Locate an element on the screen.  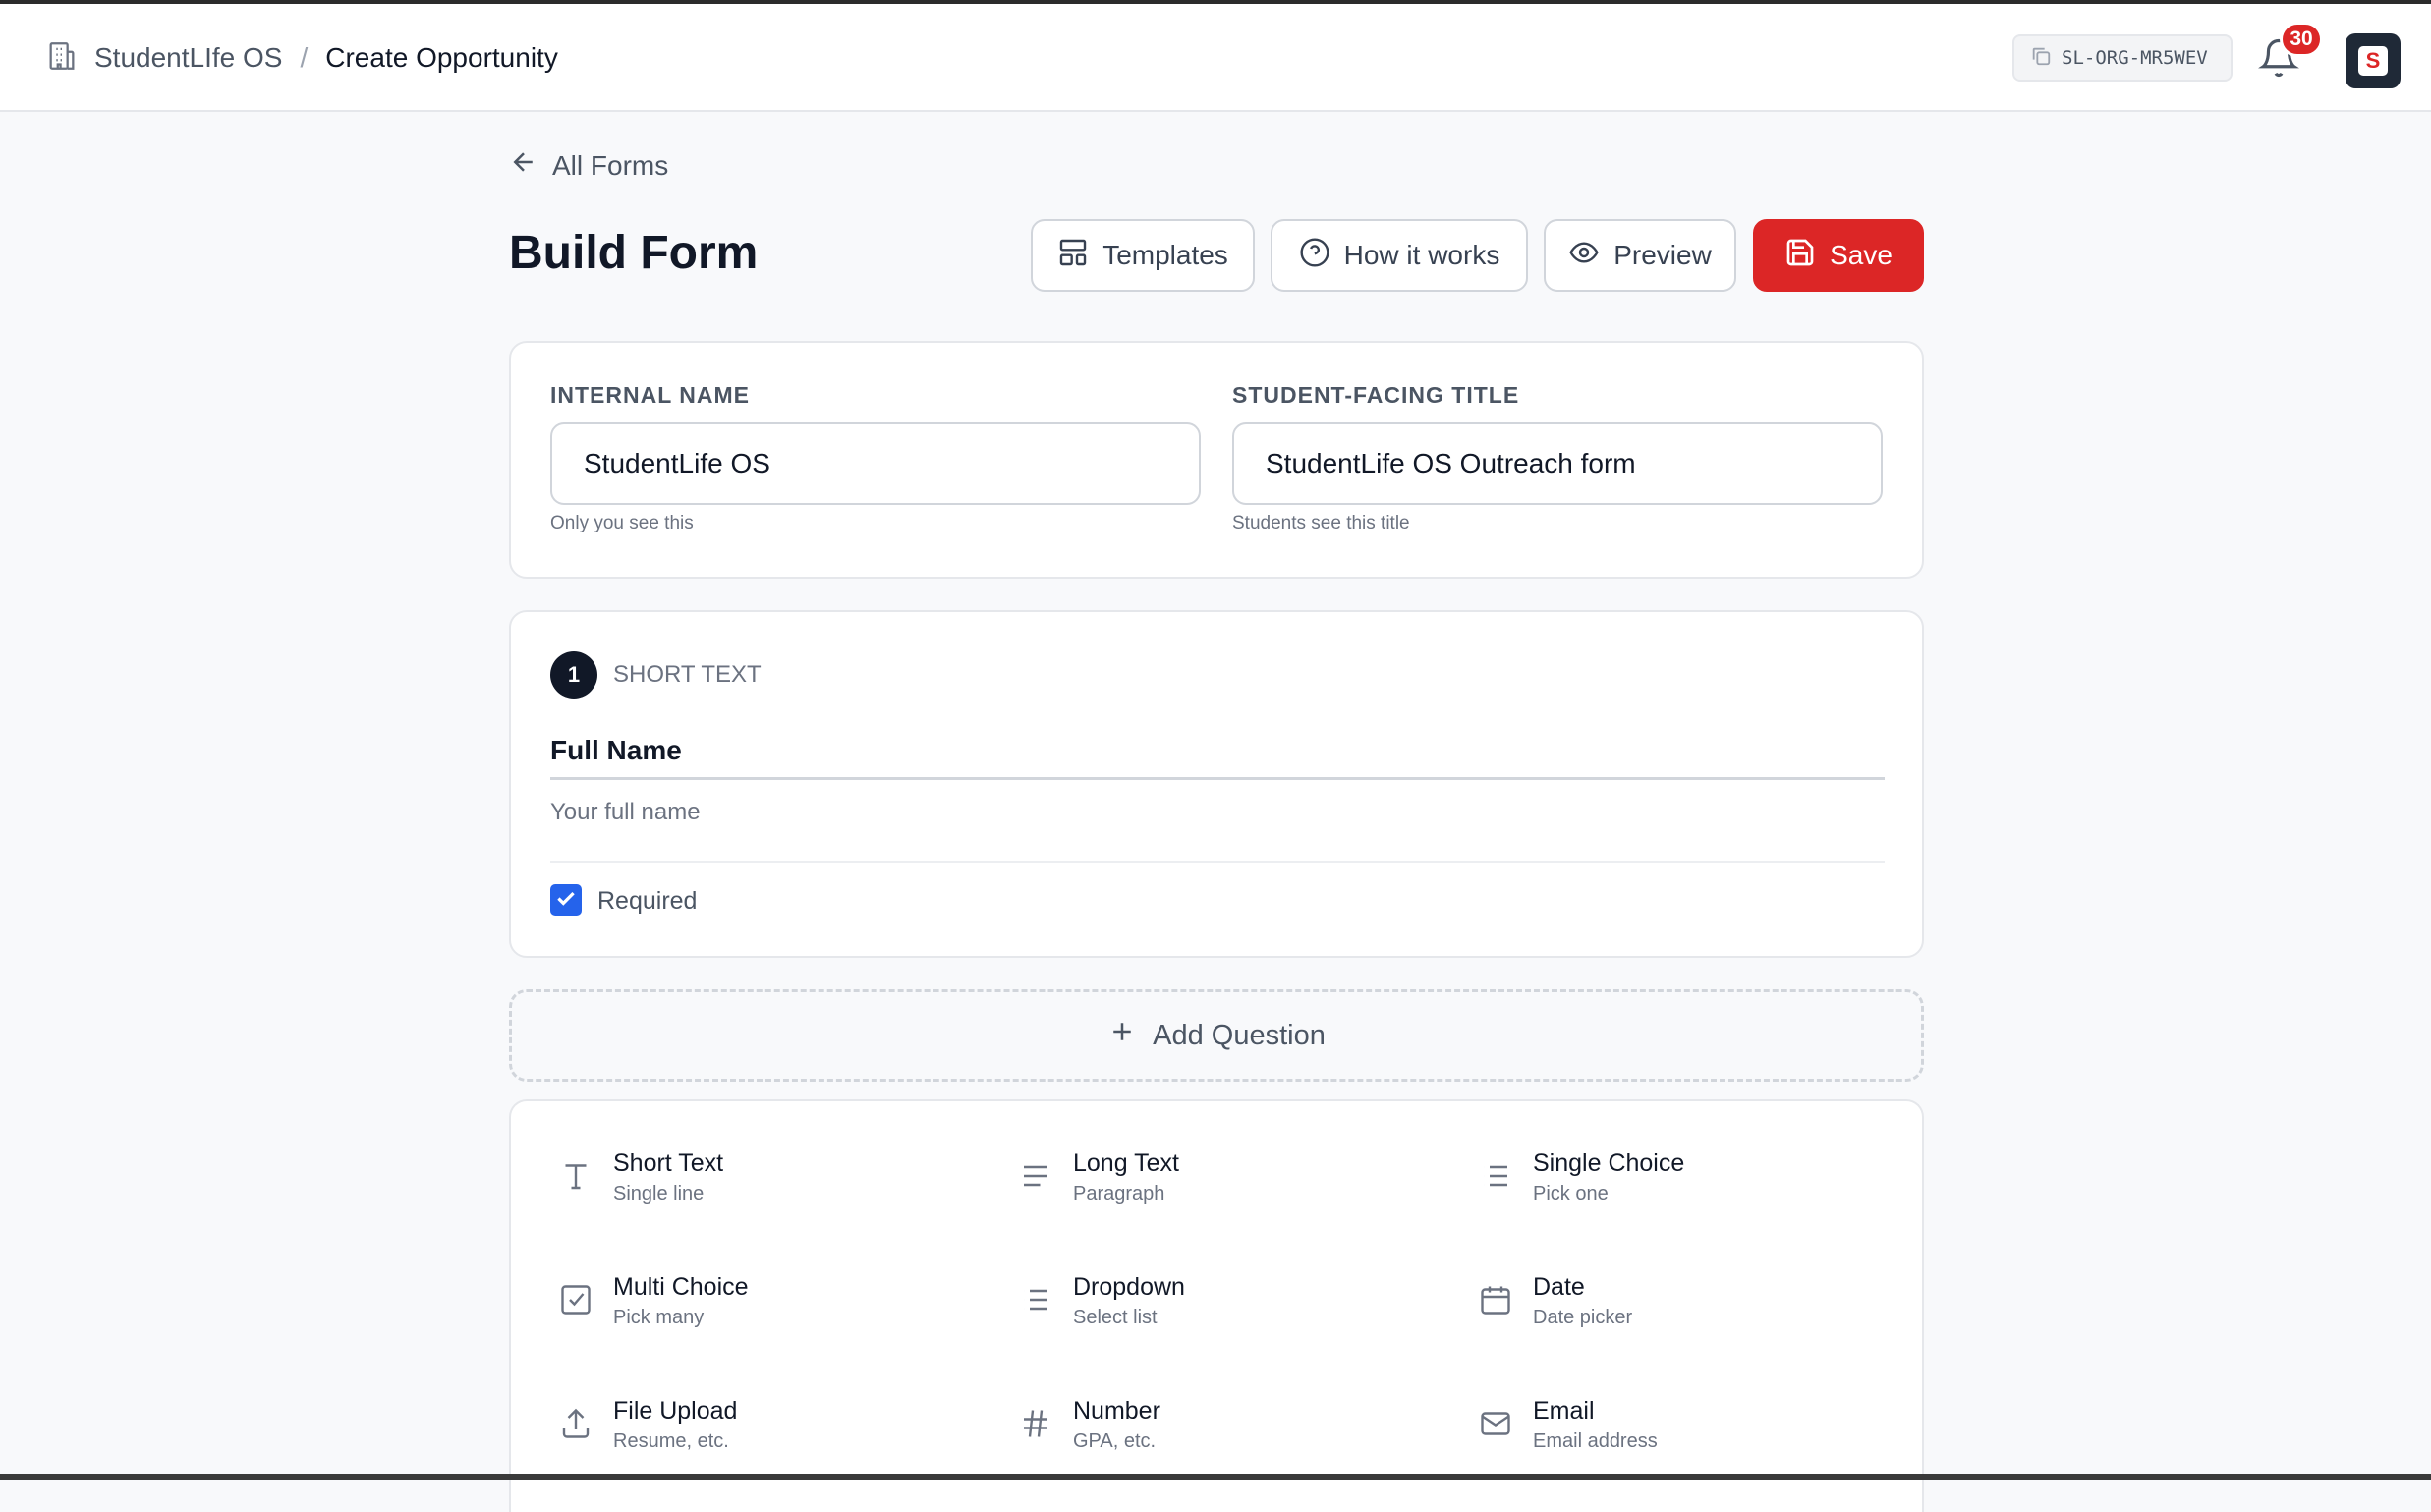
question-placeholder-input: Your full name is located at coordinates (625, 812).